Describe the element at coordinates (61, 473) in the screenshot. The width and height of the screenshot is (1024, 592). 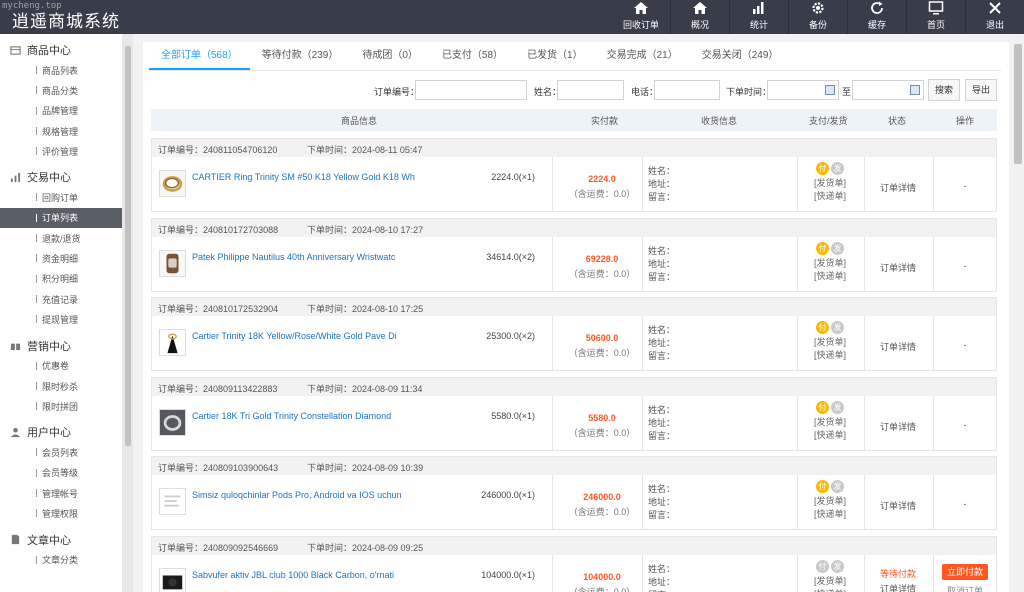
I see `sidebar-item: 会员等级` at that location.